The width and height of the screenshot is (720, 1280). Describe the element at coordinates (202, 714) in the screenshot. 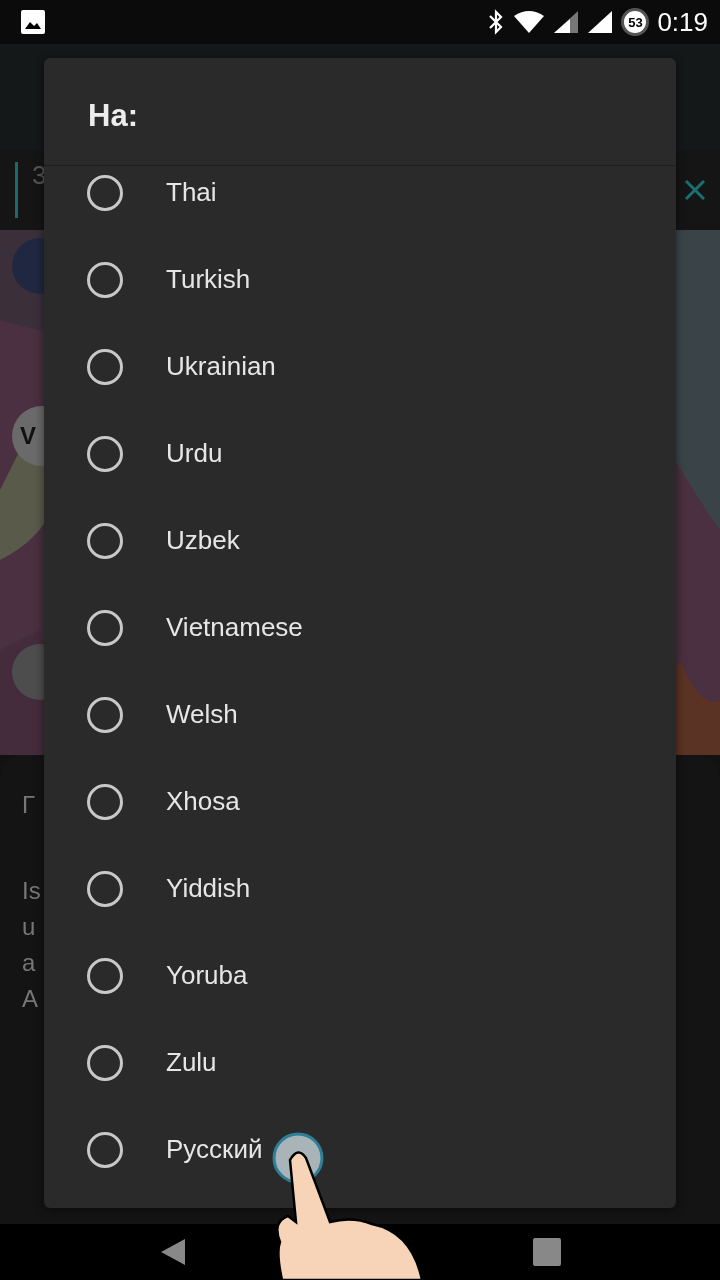

I see `language-option: Welsh` at that location.